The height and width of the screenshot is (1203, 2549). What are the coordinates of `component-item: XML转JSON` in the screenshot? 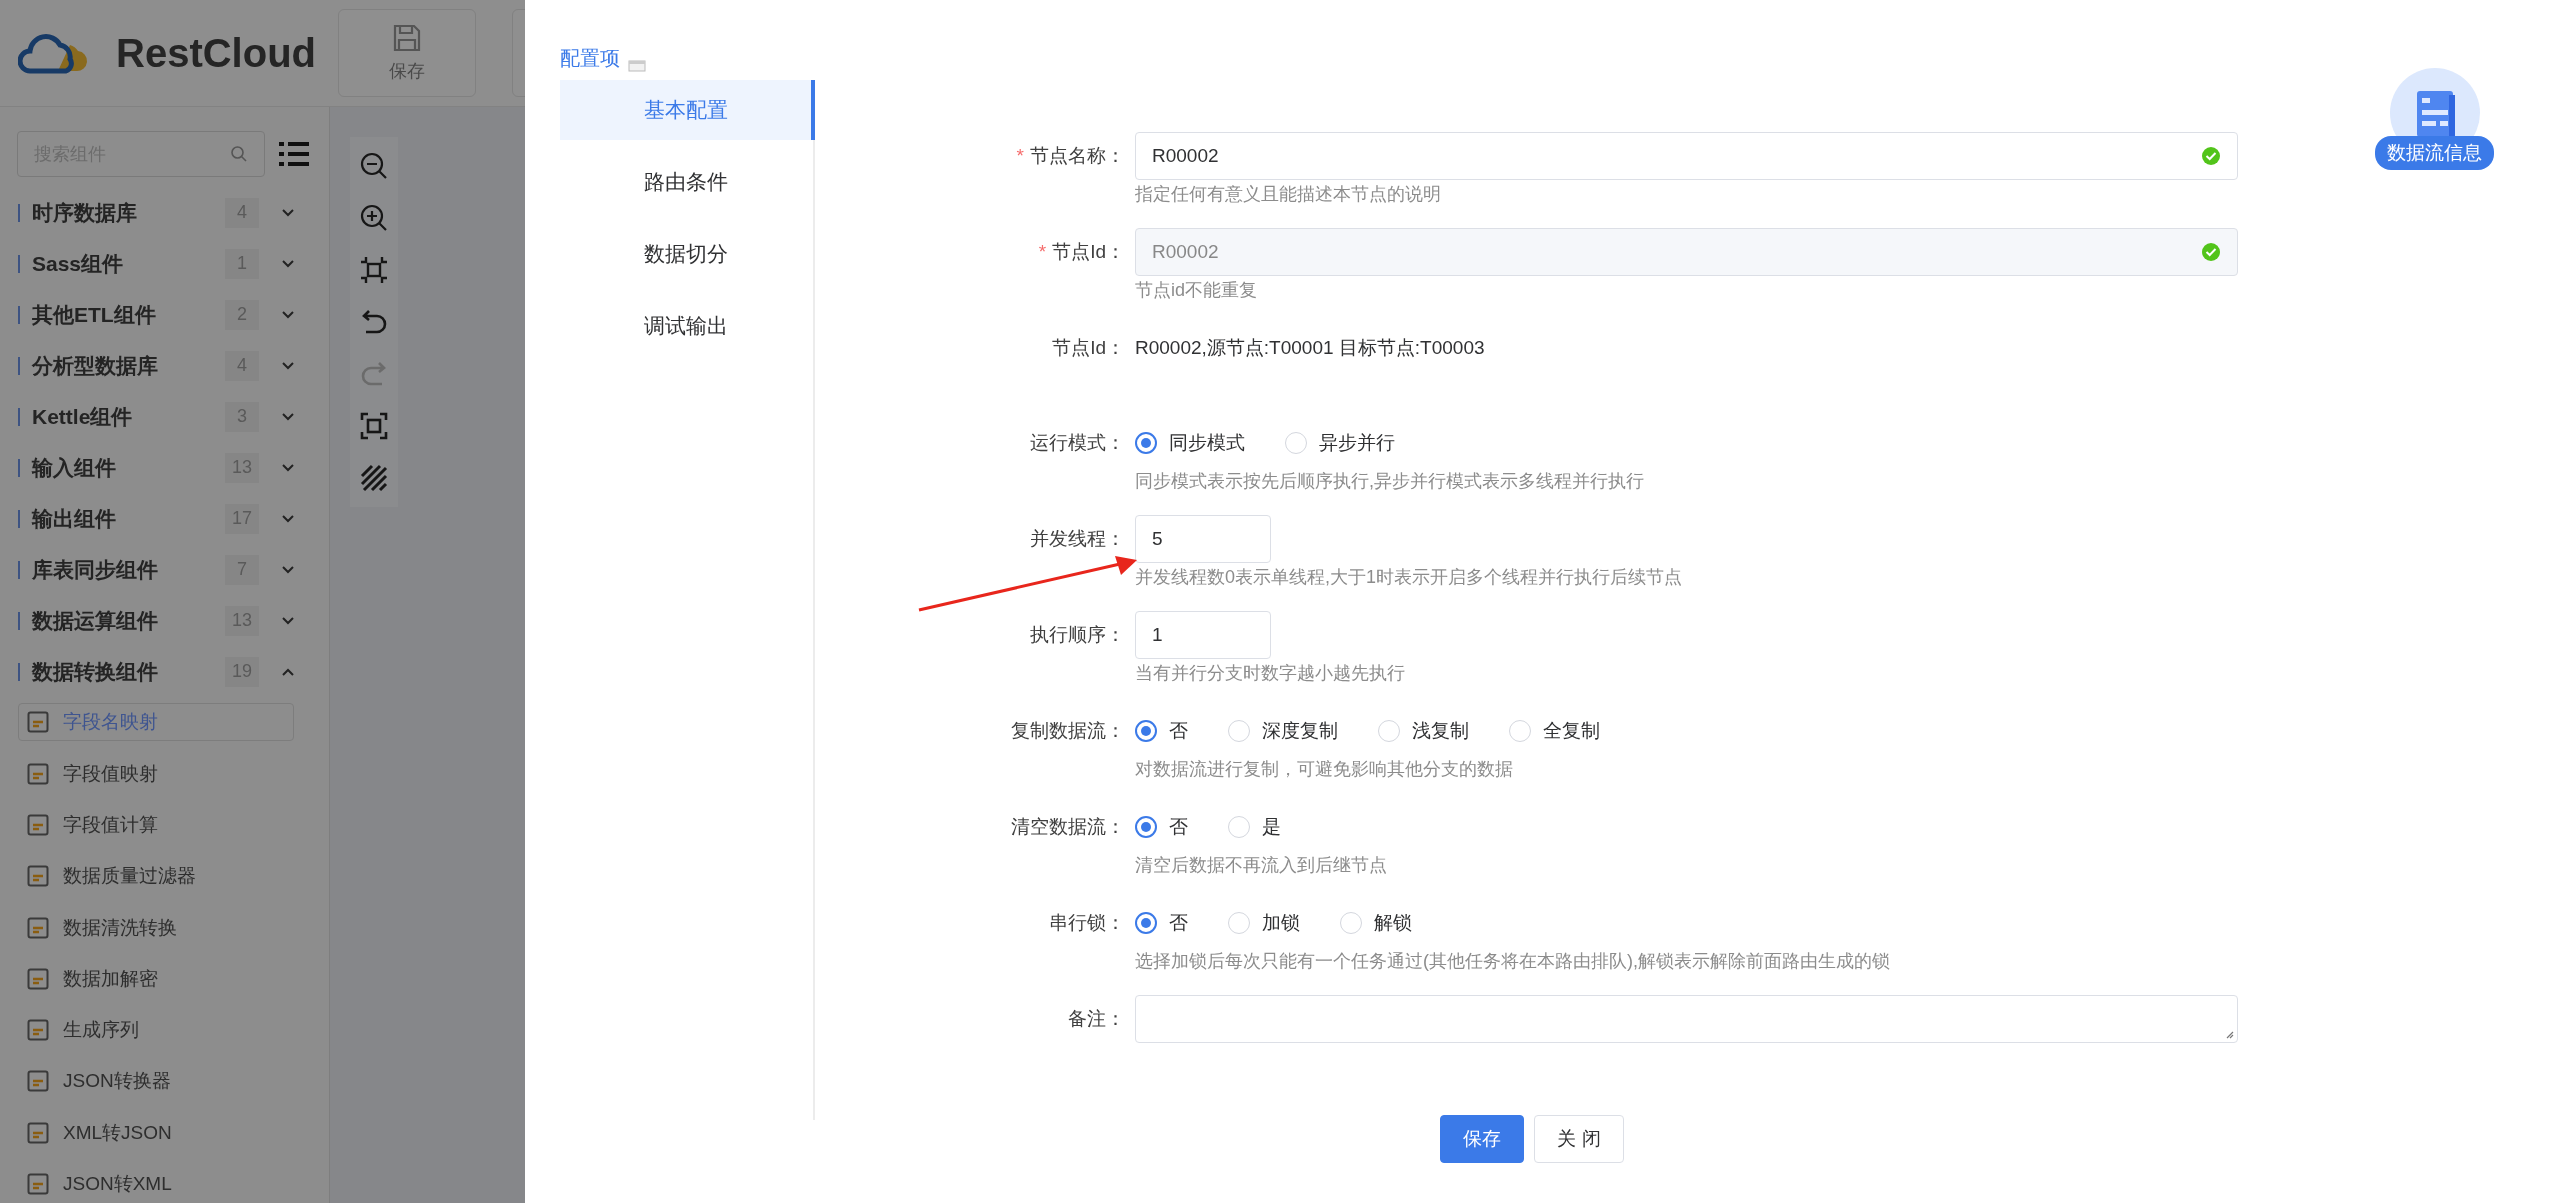 It's located at (156, 1133).